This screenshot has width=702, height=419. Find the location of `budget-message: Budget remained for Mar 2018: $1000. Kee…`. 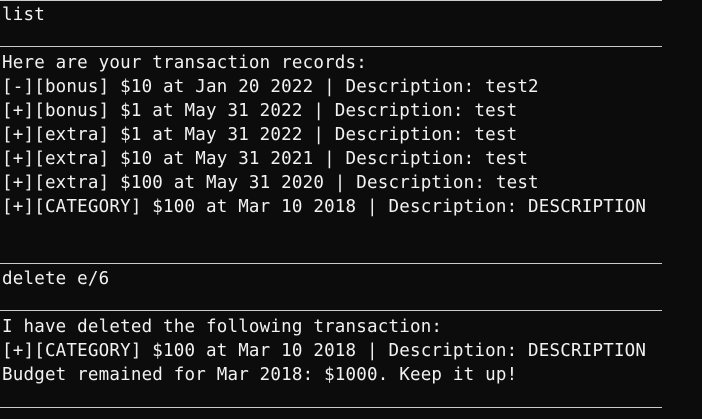

budget-message: Budget remained for Mar 2018: $1000. Kee… is located at coordinates (260, 375).